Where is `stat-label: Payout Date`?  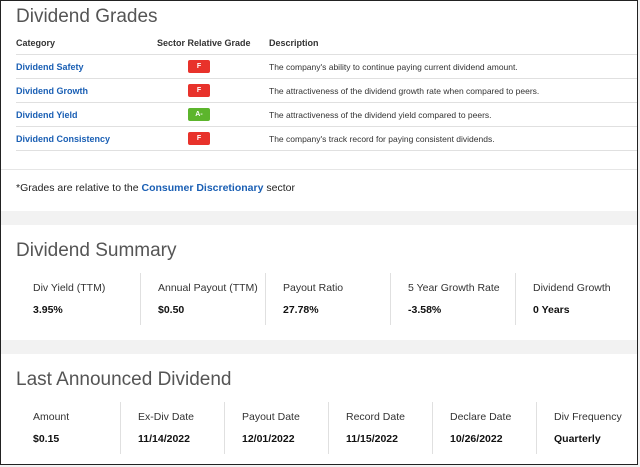 stat-label: Payout Date is located at coordinates (271, 417).